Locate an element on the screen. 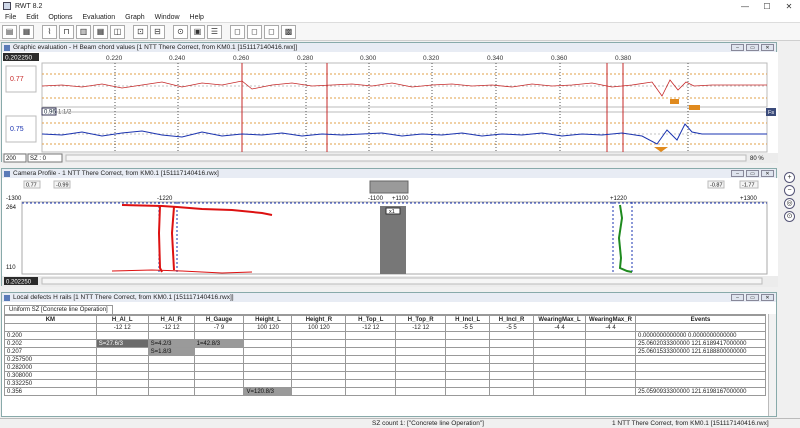 The width and height of the screenshot is (800, 428). maximize-button: ☐ is located at coordinates (767, 6).